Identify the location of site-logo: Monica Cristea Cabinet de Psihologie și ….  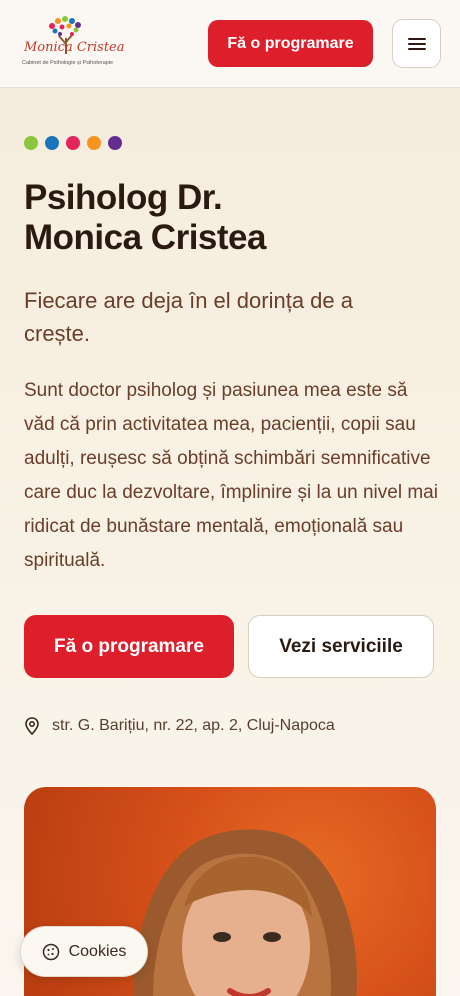
(73, 43).